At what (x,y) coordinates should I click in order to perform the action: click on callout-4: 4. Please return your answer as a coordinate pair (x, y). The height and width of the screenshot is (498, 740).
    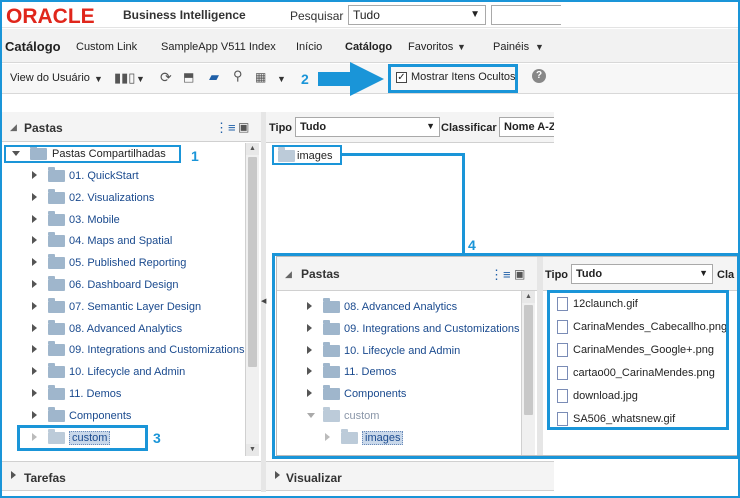
    Looking at the image, I should click on (472, 245).